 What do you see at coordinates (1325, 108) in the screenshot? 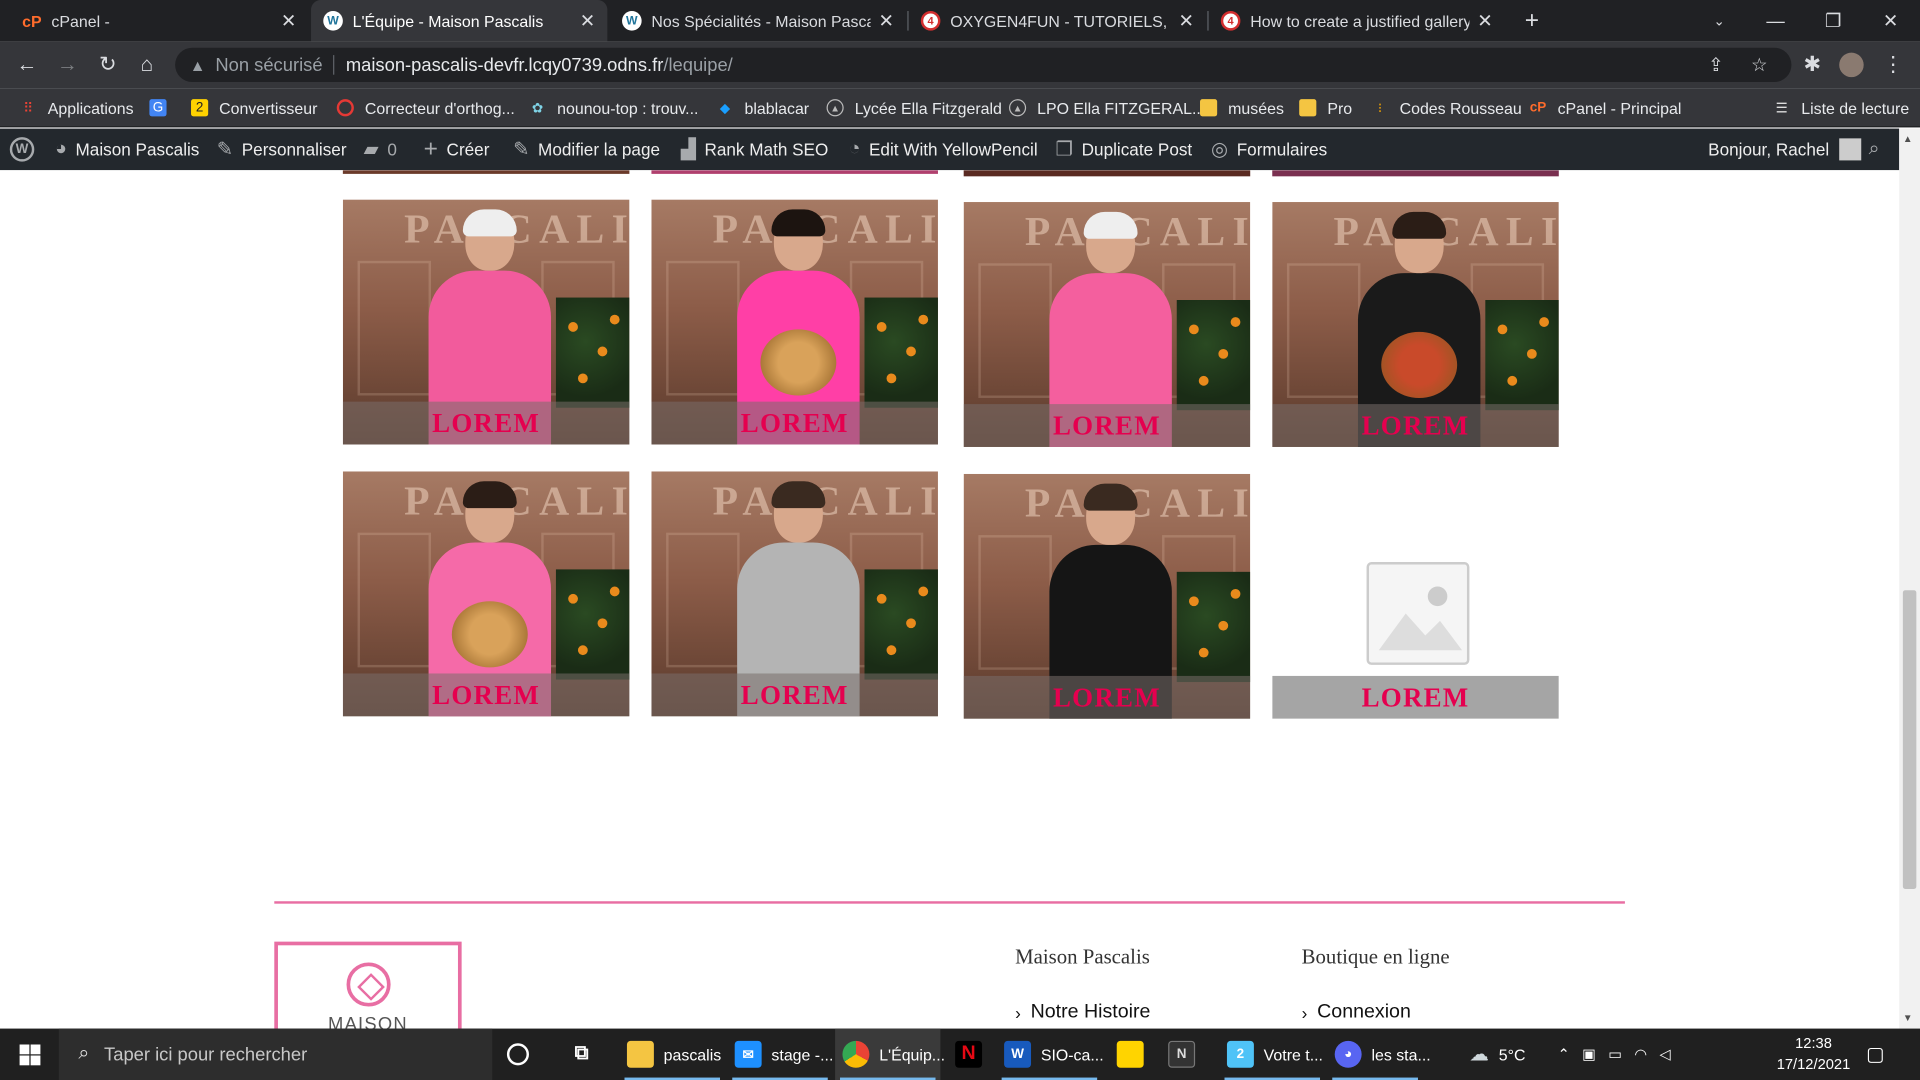
I see `bookmark-pro: Pro` at bounding box center [1325, 108].